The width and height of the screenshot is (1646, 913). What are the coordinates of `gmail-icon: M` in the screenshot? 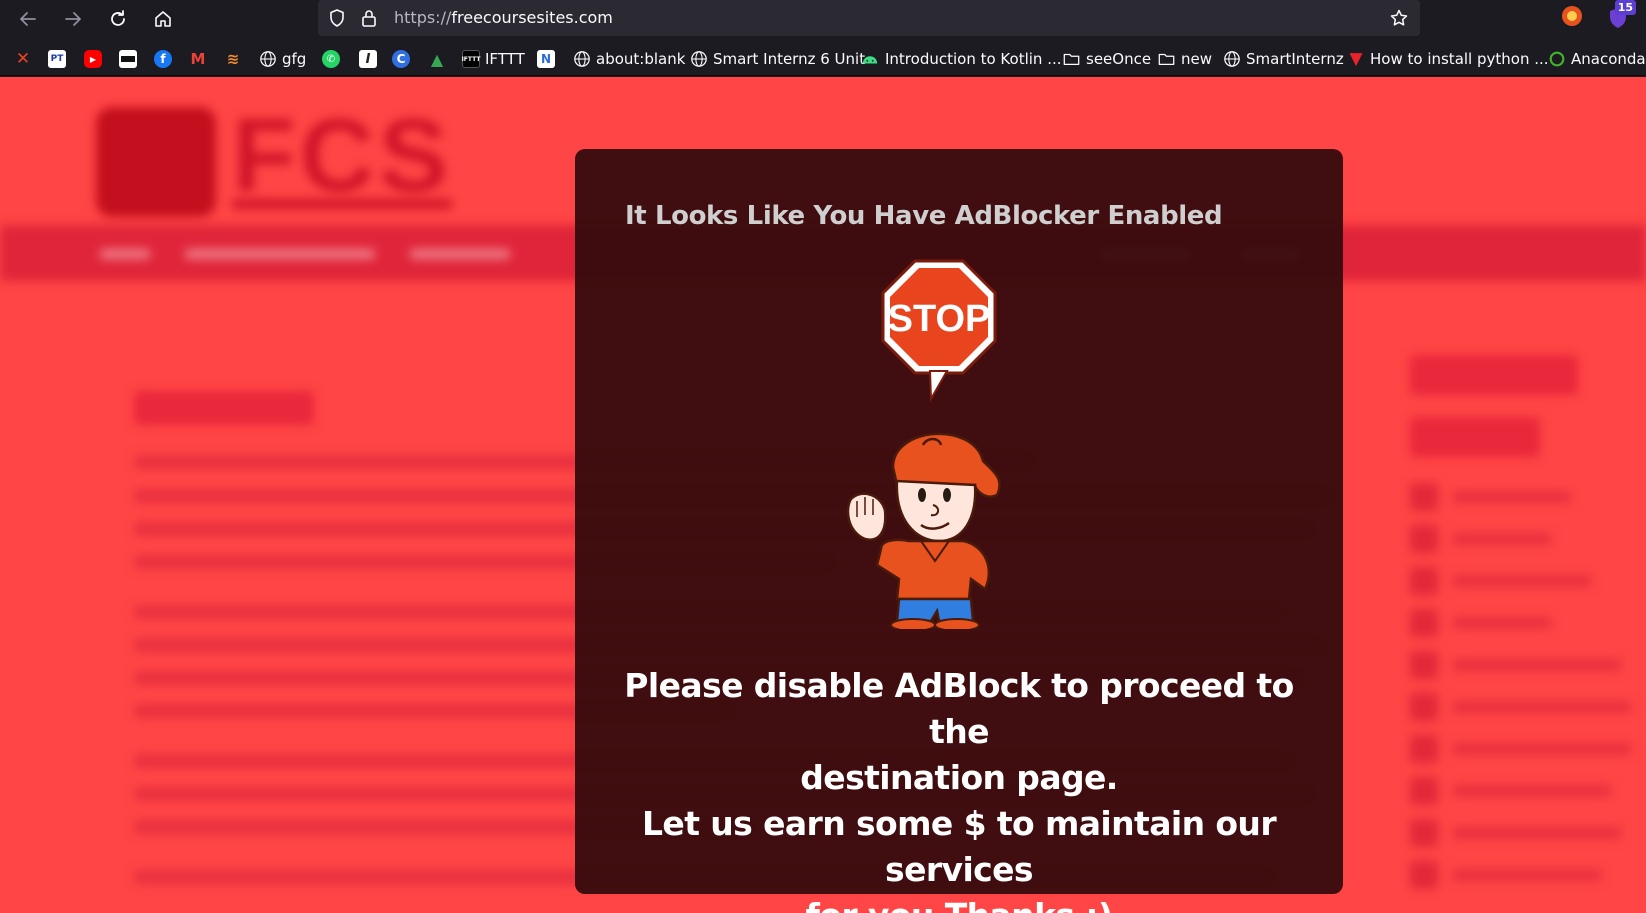 It's located at (198, 59).